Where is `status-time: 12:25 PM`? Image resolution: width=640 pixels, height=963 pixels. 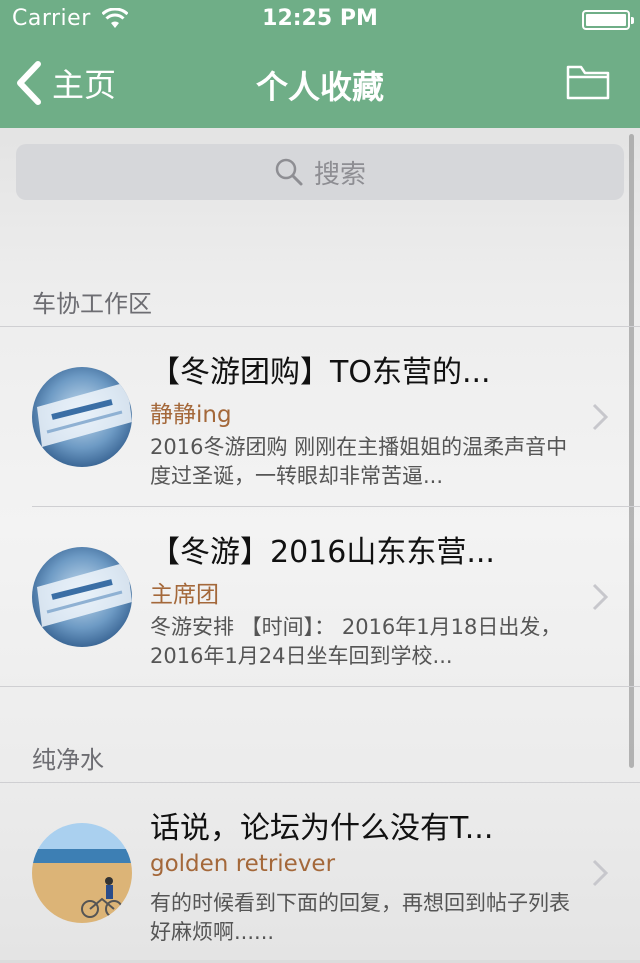
status-time: 12:25 PM is located at coordinates (320, 18).